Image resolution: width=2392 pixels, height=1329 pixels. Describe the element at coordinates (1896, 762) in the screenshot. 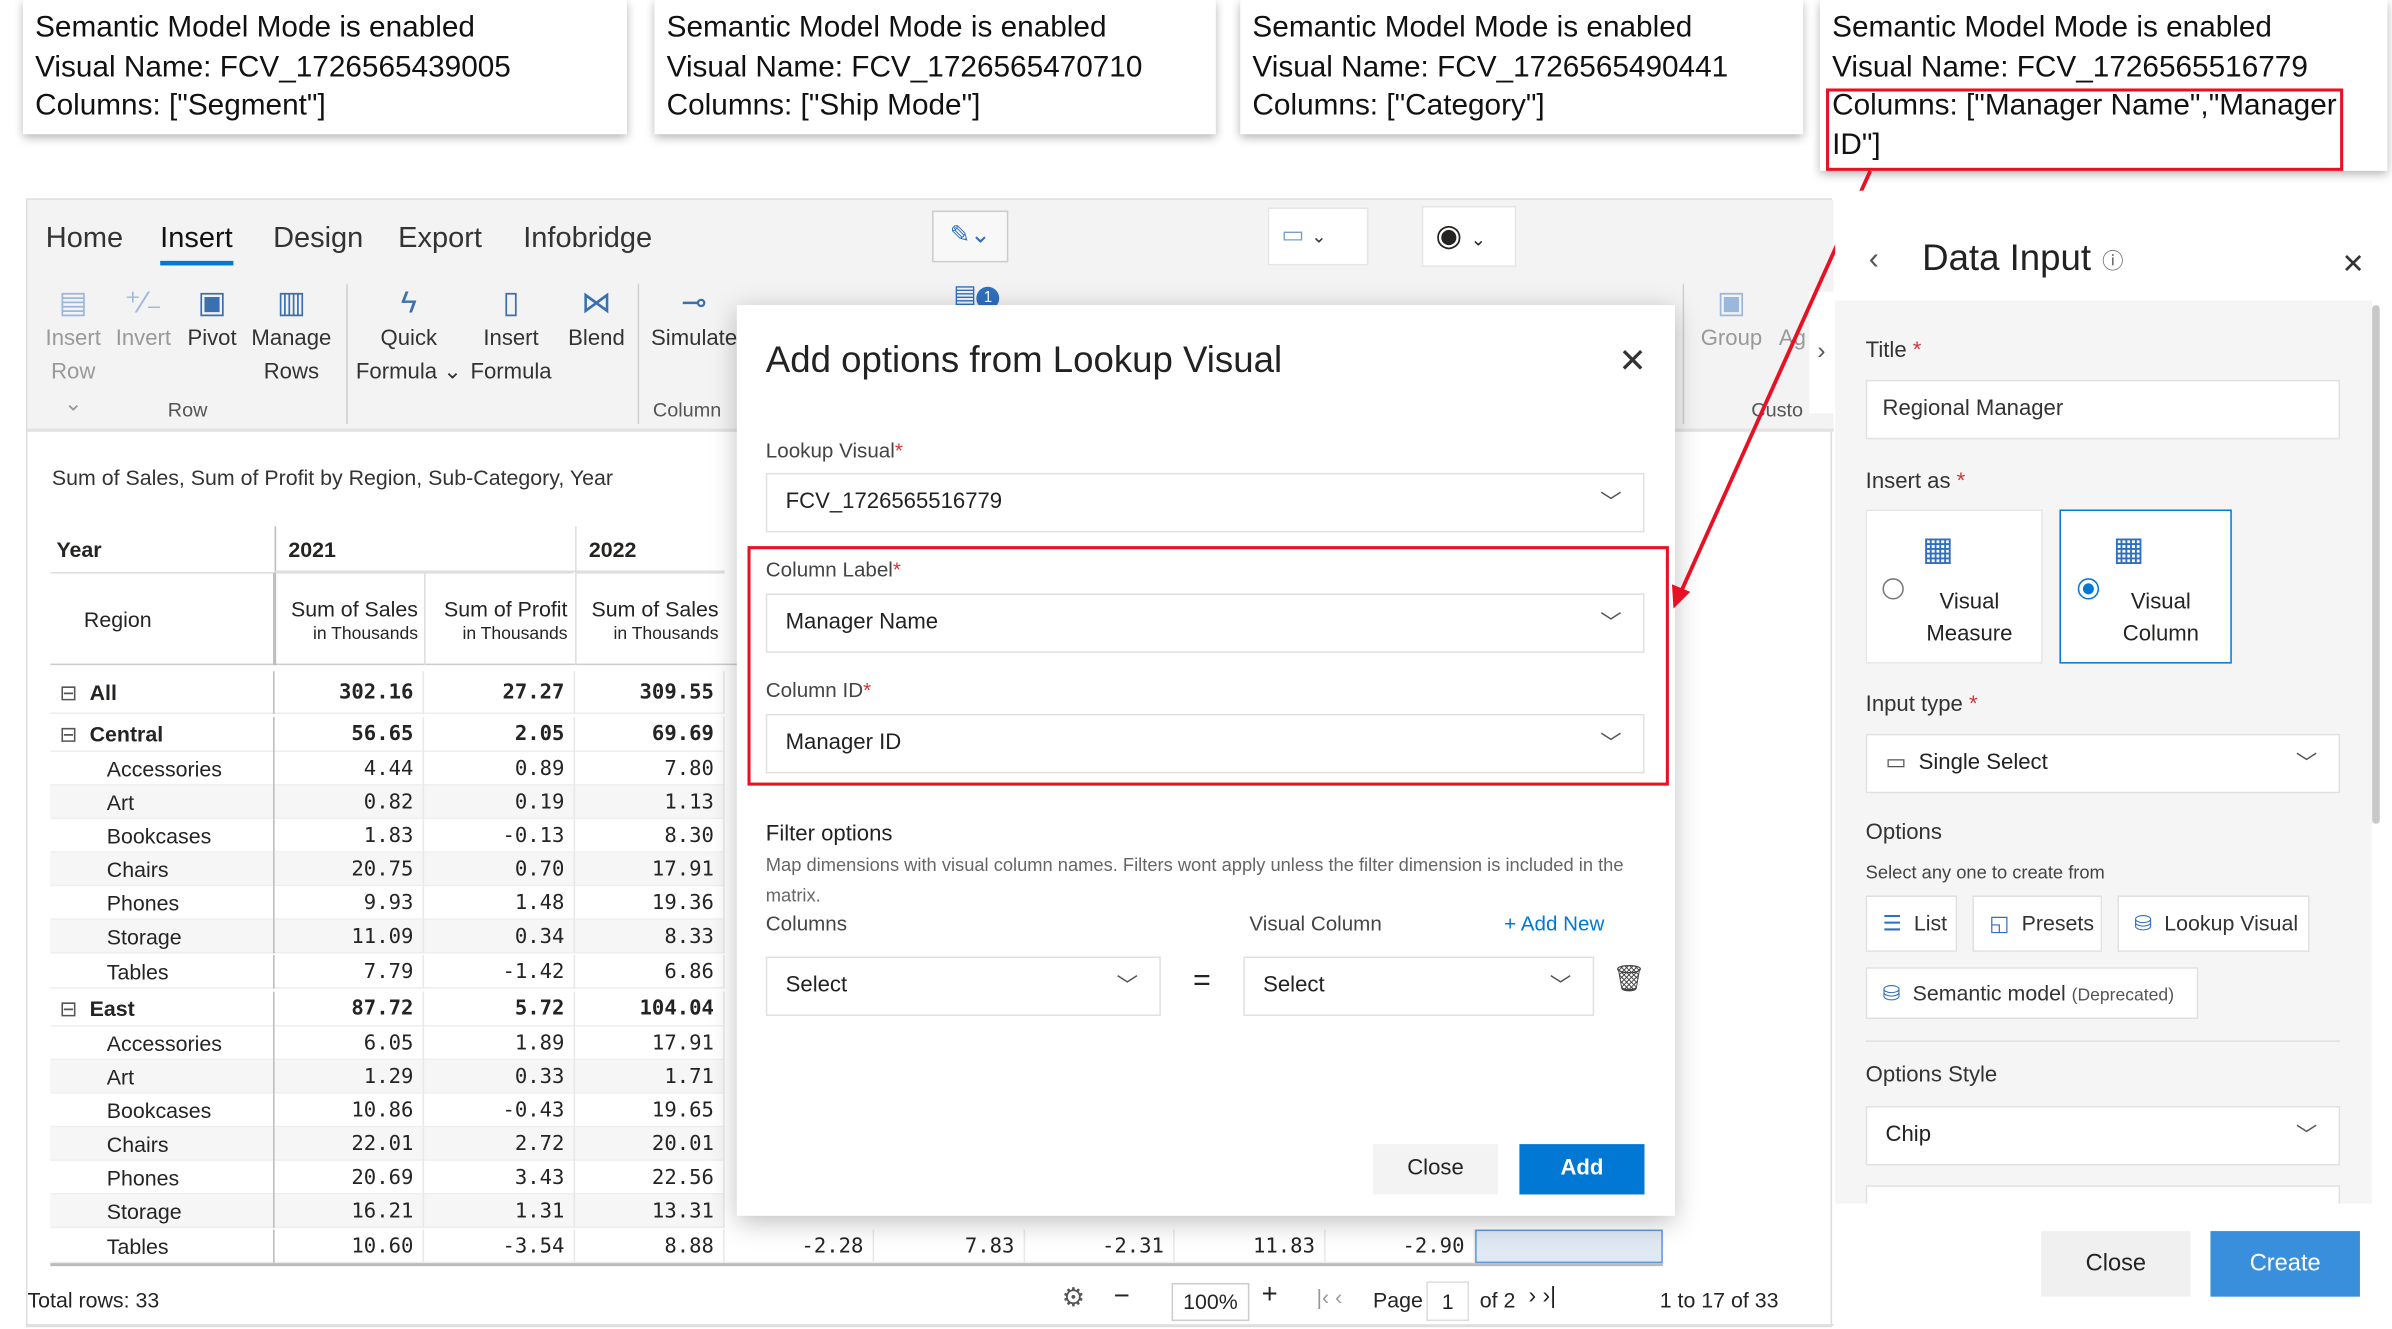

I see `single-select-icon: ▭` at that location.